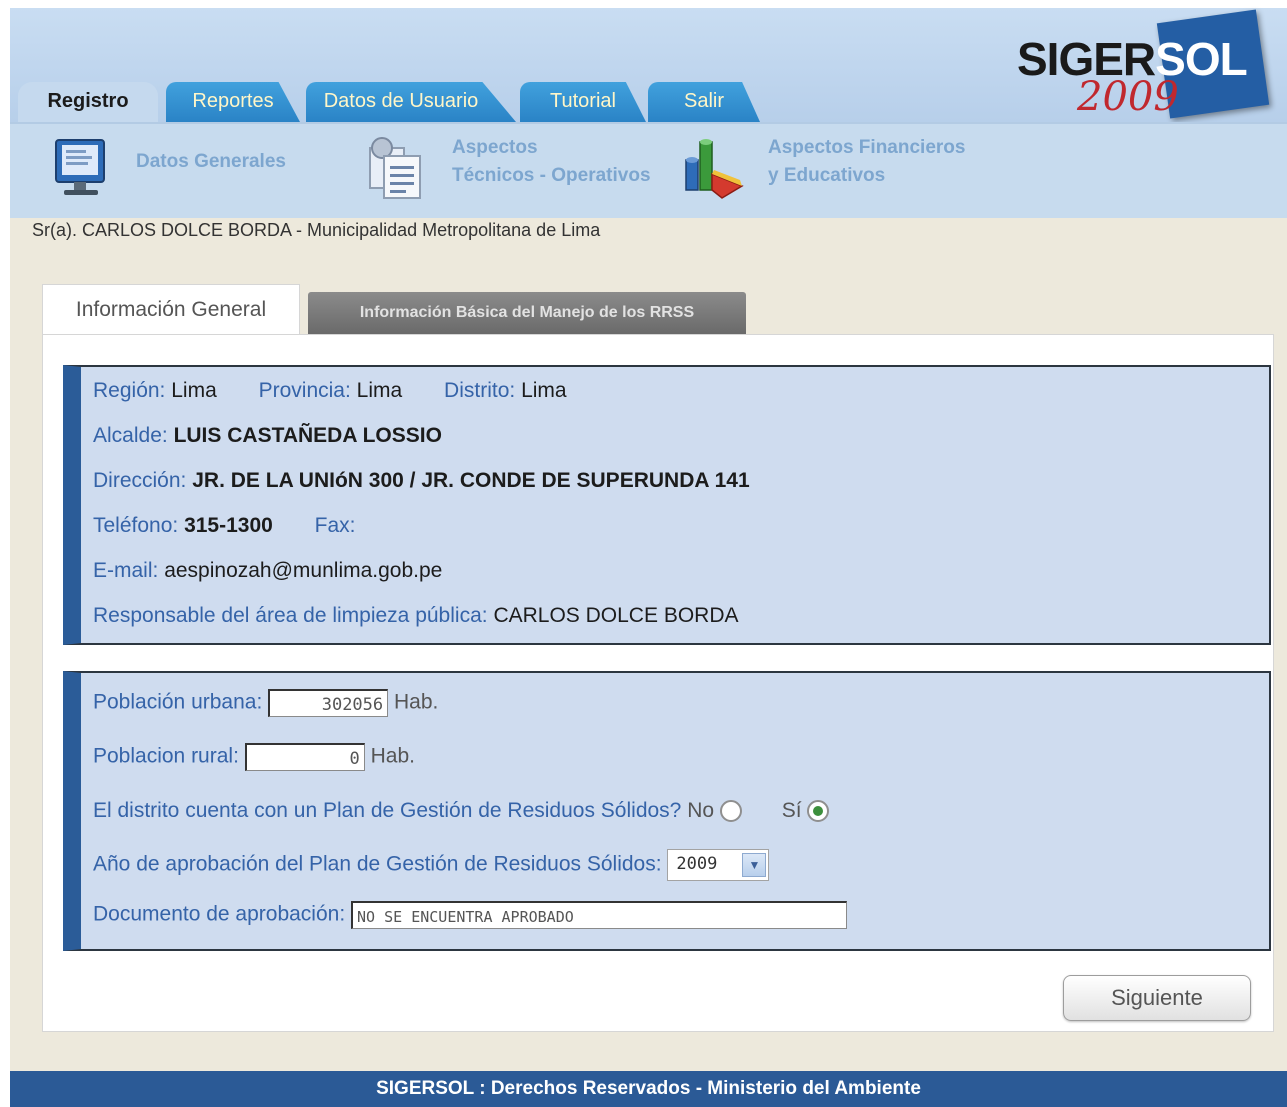 The width and height of the screenshot is (1287, 1107). What do you see at coordinates (129, 390) in the screenshot?
I see `region-label: Región:` at bounding box center [129, 390].